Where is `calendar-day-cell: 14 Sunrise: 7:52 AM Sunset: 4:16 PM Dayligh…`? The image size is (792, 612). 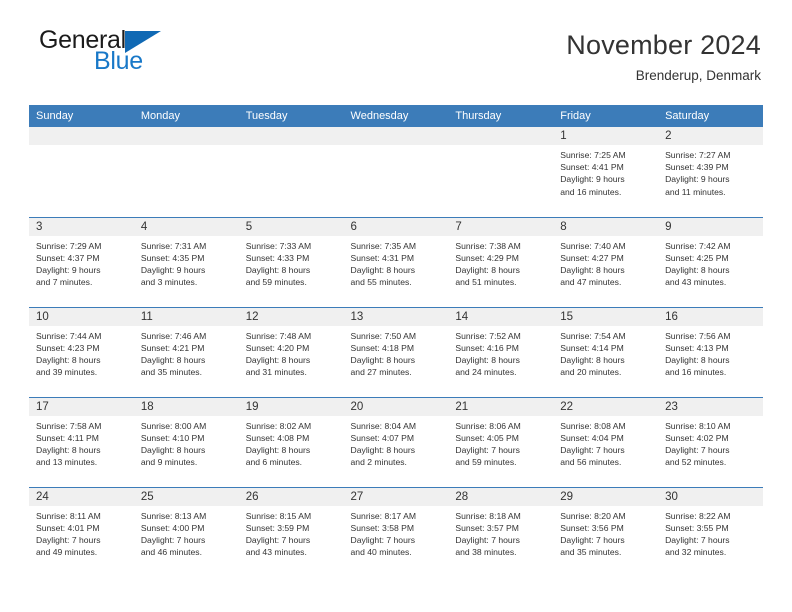
calendar-day-cell: 14 Sunrise: 7:52 AM Sunset: 4:16 PM Dayligh… is located at coordinates (501, 351).